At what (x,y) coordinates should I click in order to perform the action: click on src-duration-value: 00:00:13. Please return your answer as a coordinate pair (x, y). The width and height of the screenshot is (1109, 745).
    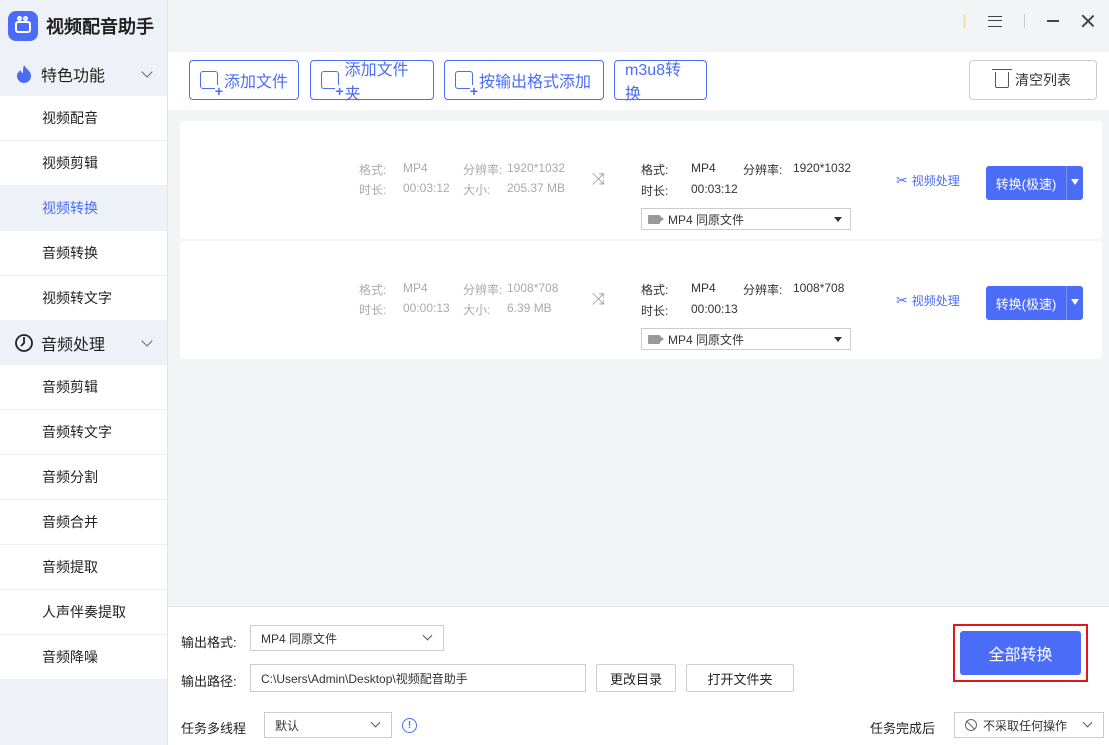
    Looking at the image, I should click on (426, 308).